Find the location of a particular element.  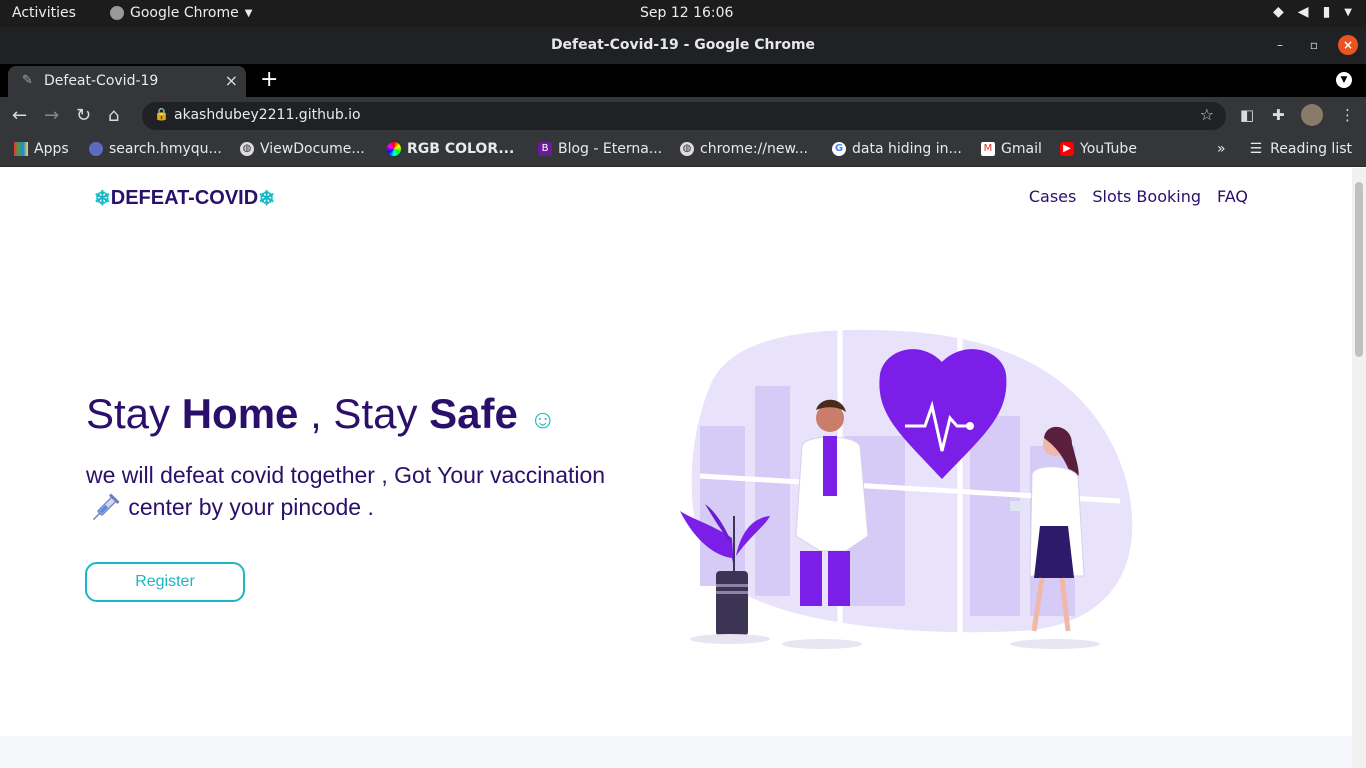

window-titlebar: Defeat-Covid-19 - Google Chrome – ▫ × is located at coordinates (683, 45).